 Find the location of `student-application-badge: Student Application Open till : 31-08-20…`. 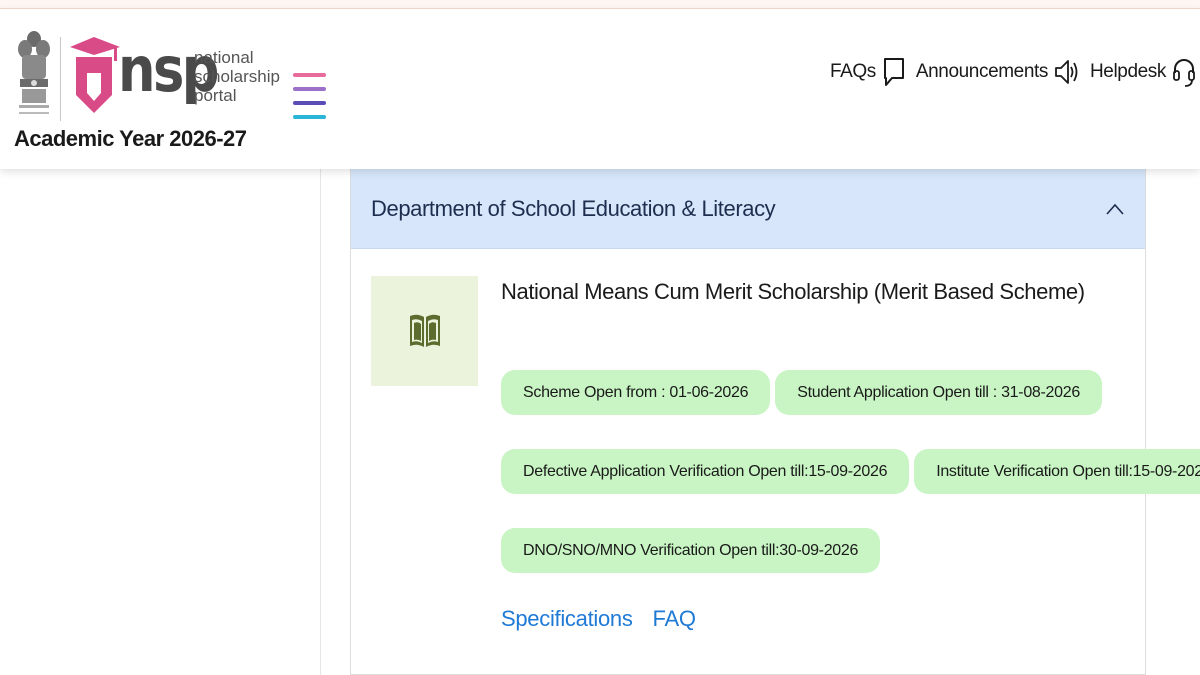

student-application-badge: Student Application Open till : 31-08-20… is located at coordinates (938, 392).